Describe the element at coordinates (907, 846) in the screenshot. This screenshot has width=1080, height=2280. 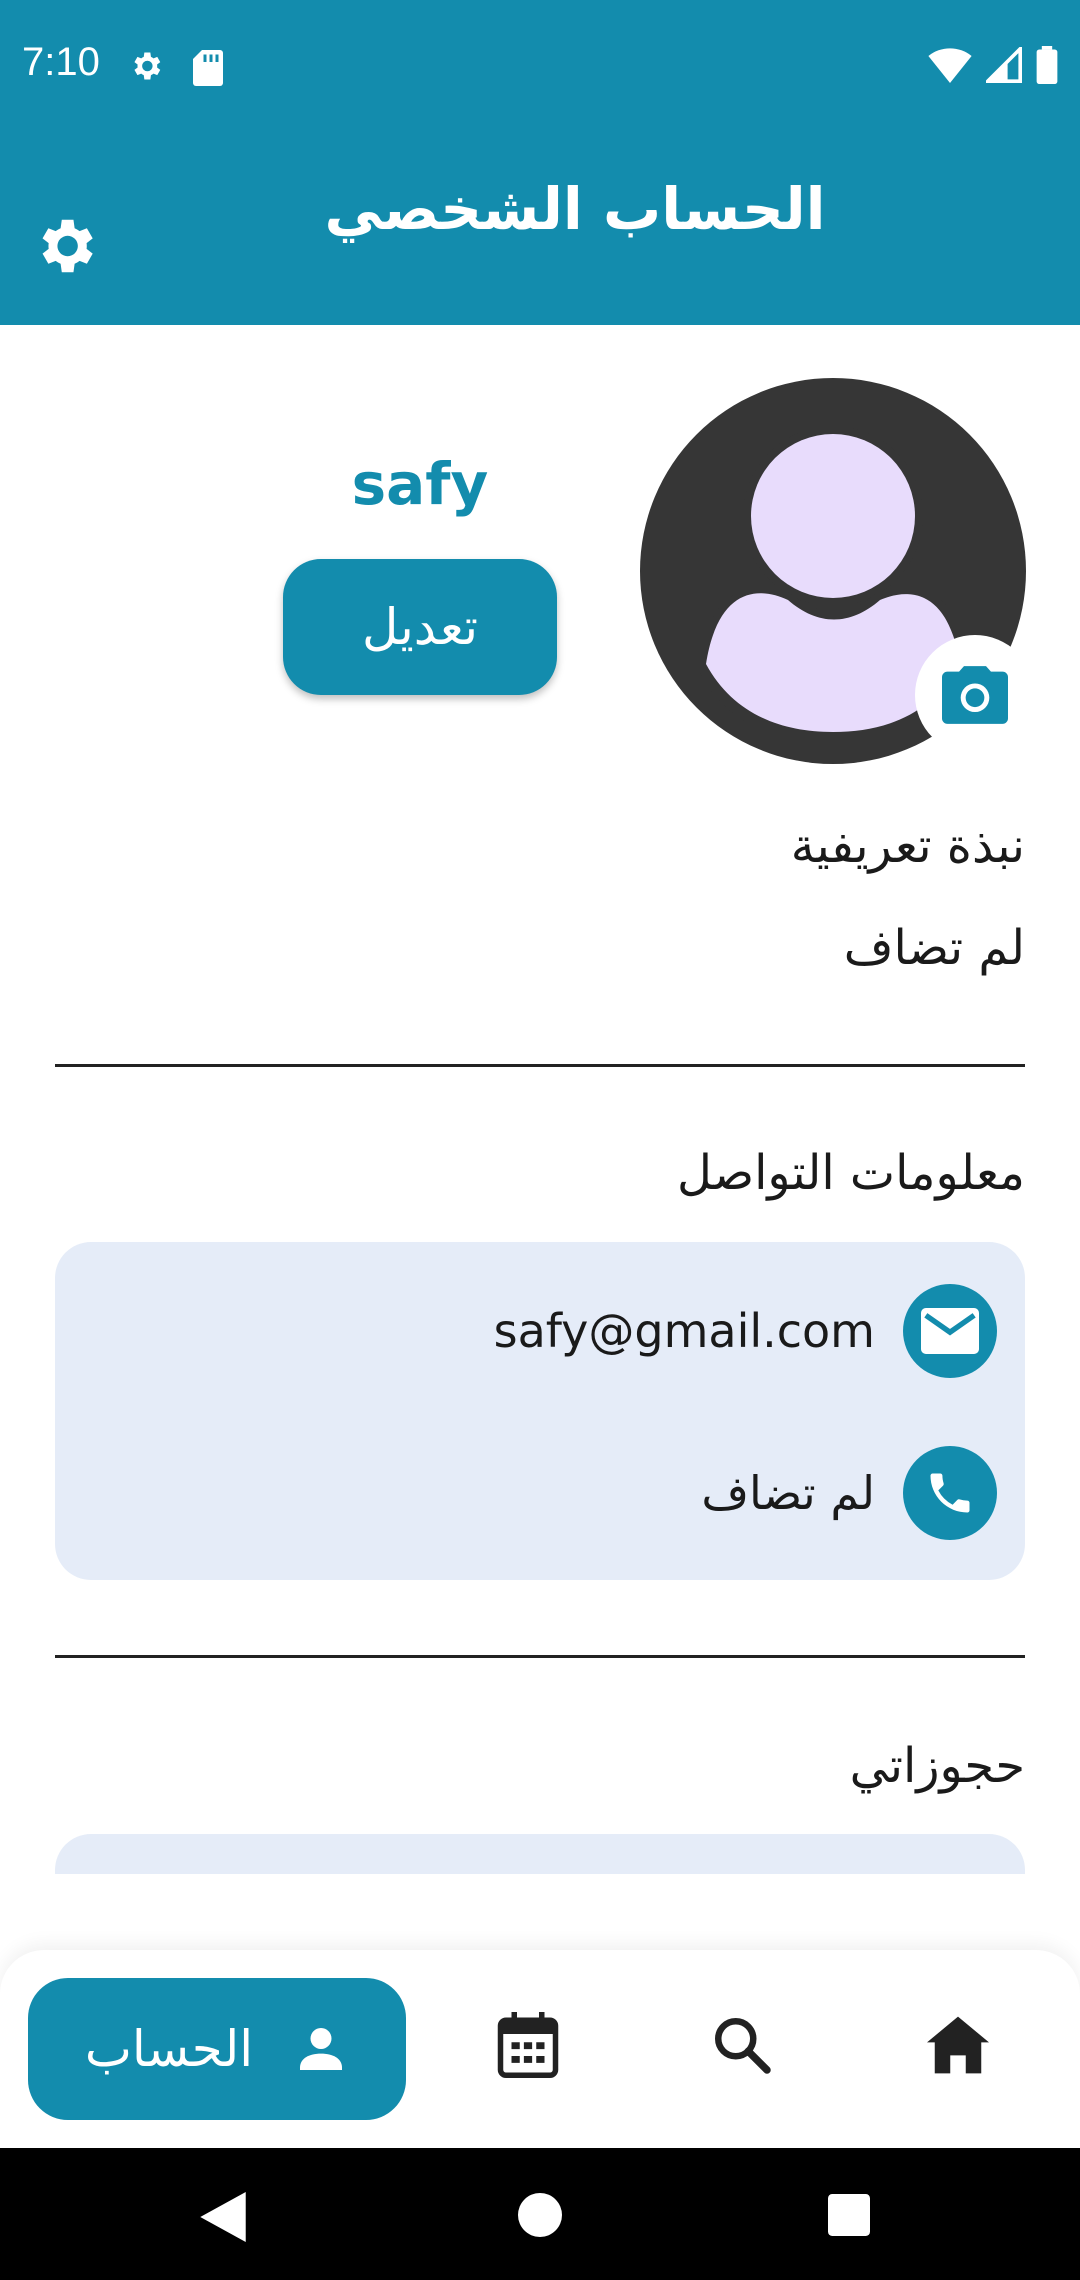
I see `bio-title: نبذة تعريفية` at that location.